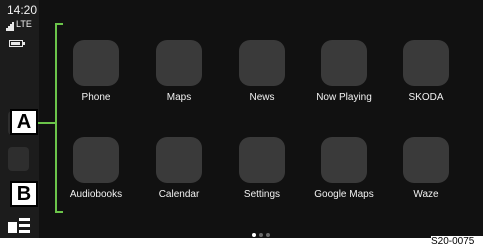  Describe the element at coordinates (344, 97) in the screenshot. I see `app-label-now-playing: Now Playing` at that location.